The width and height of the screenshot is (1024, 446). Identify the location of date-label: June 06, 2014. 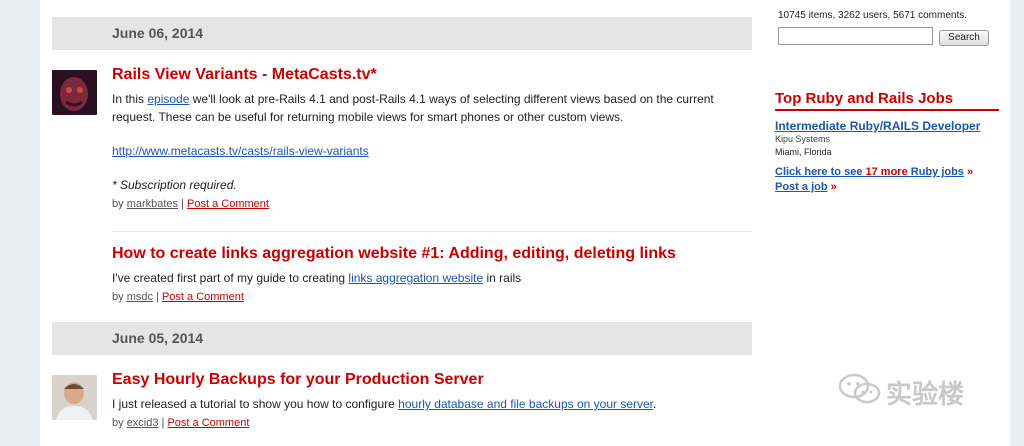
(158, 33).